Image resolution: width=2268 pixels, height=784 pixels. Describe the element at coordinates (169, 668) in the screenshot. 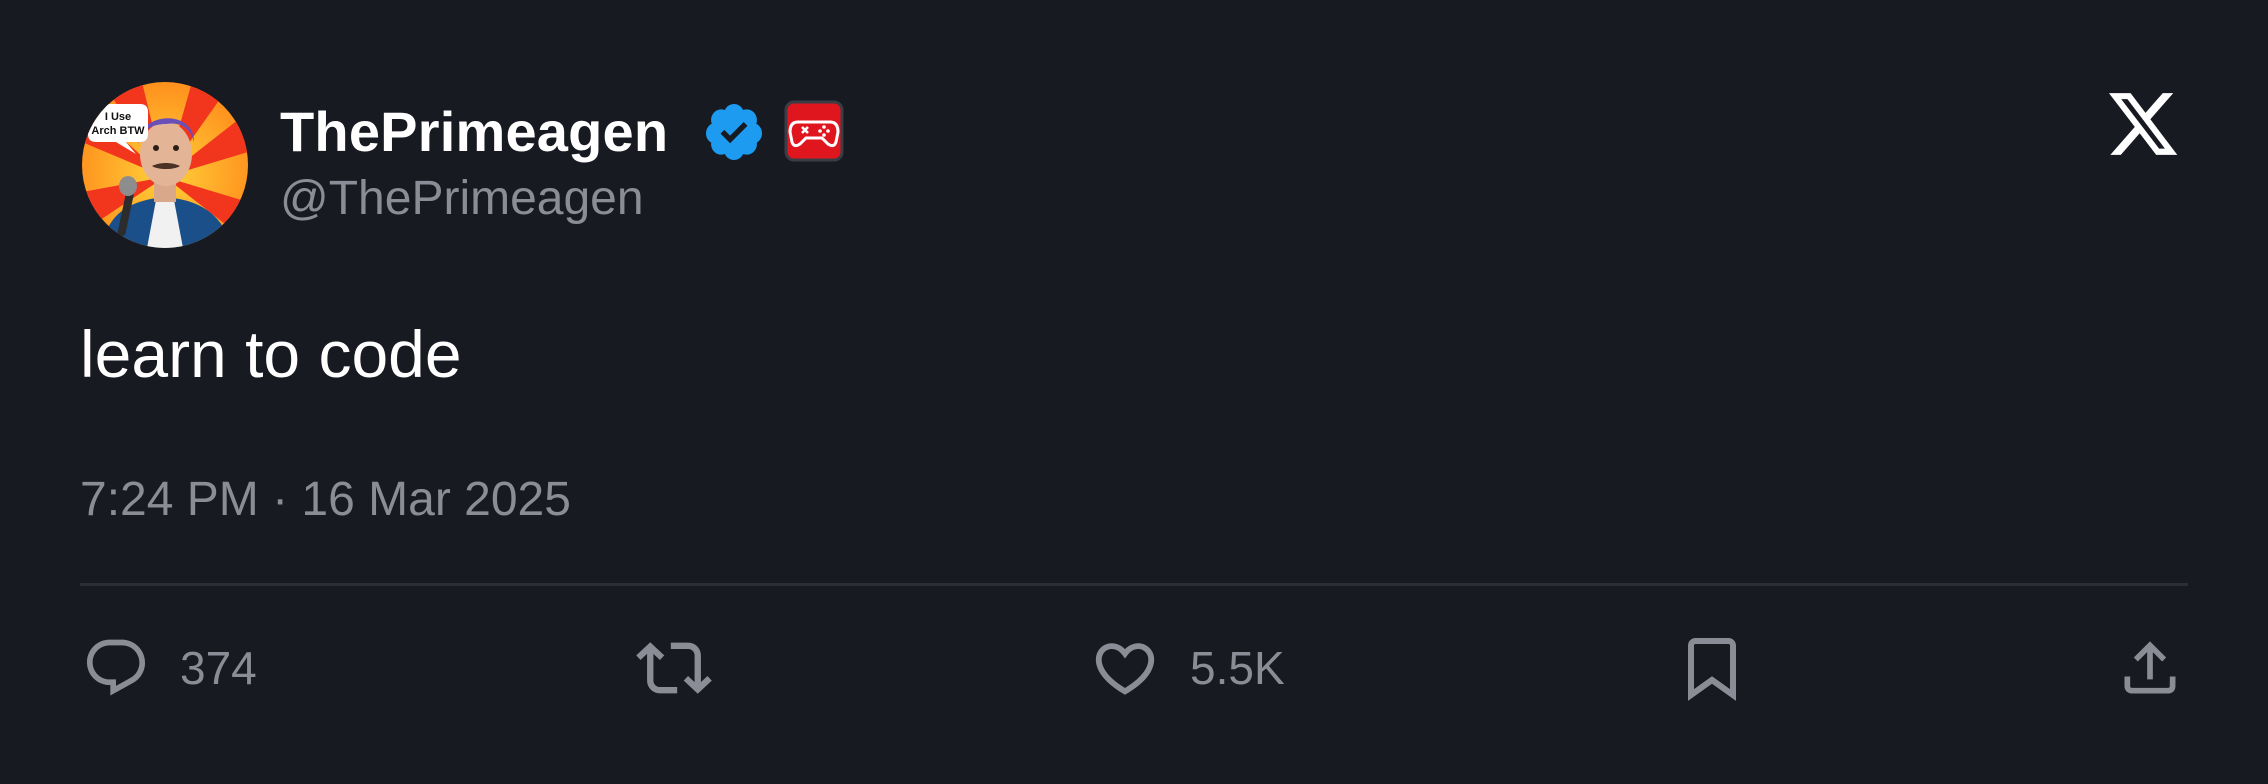

I see `reply-button: 374` at that location.